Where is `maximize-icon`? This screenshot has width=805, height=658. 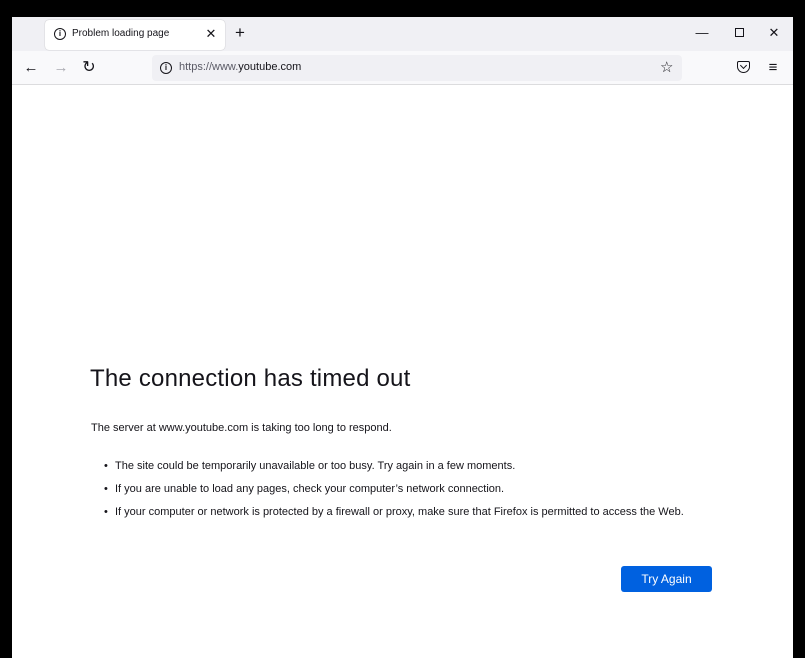 maximize-icon is located at coordinates (739, 32).